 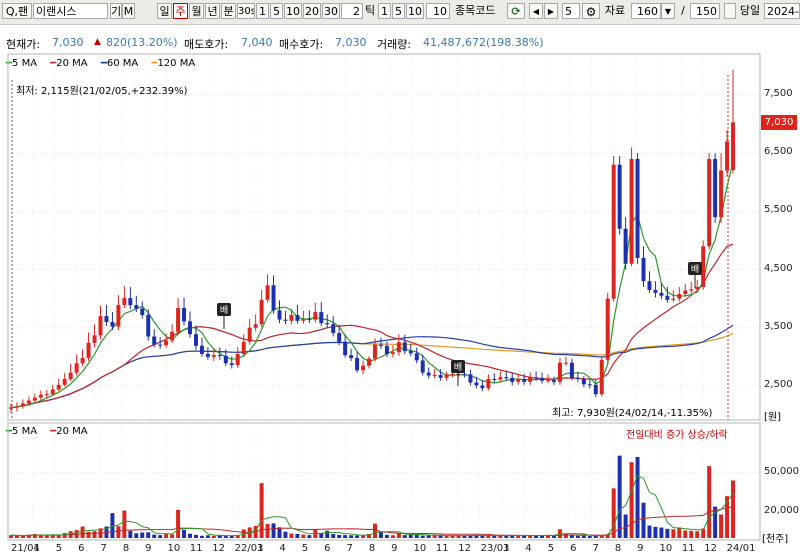 I want to click on ma60-line, so click(x=372, y=366).